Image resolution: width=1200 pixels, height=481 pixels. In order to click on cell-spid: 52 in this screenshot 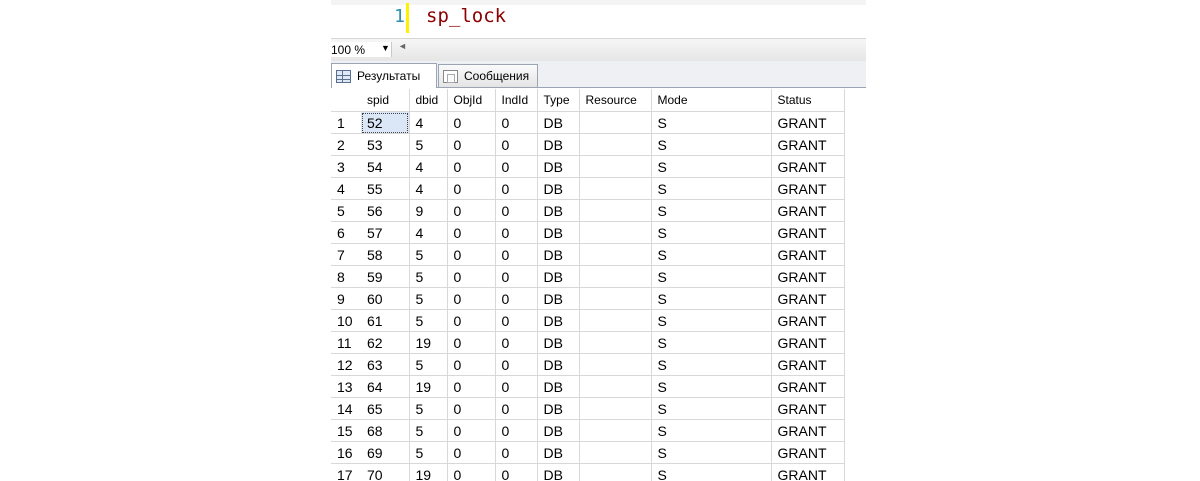, I will do `click(385, 122)`.